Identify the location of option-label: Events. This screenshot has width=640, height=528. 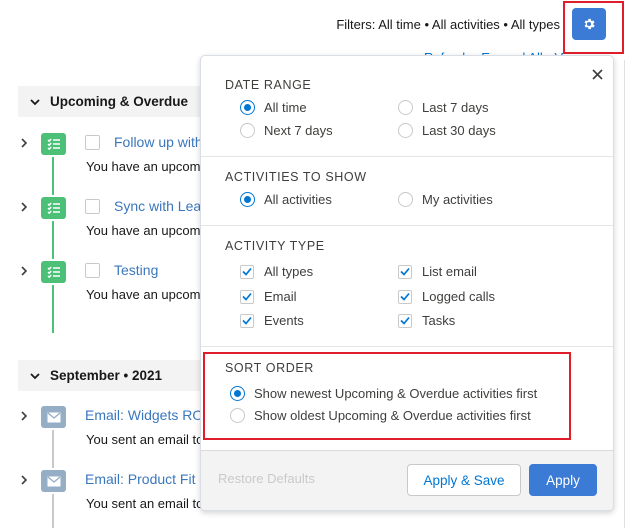
(284, 320).